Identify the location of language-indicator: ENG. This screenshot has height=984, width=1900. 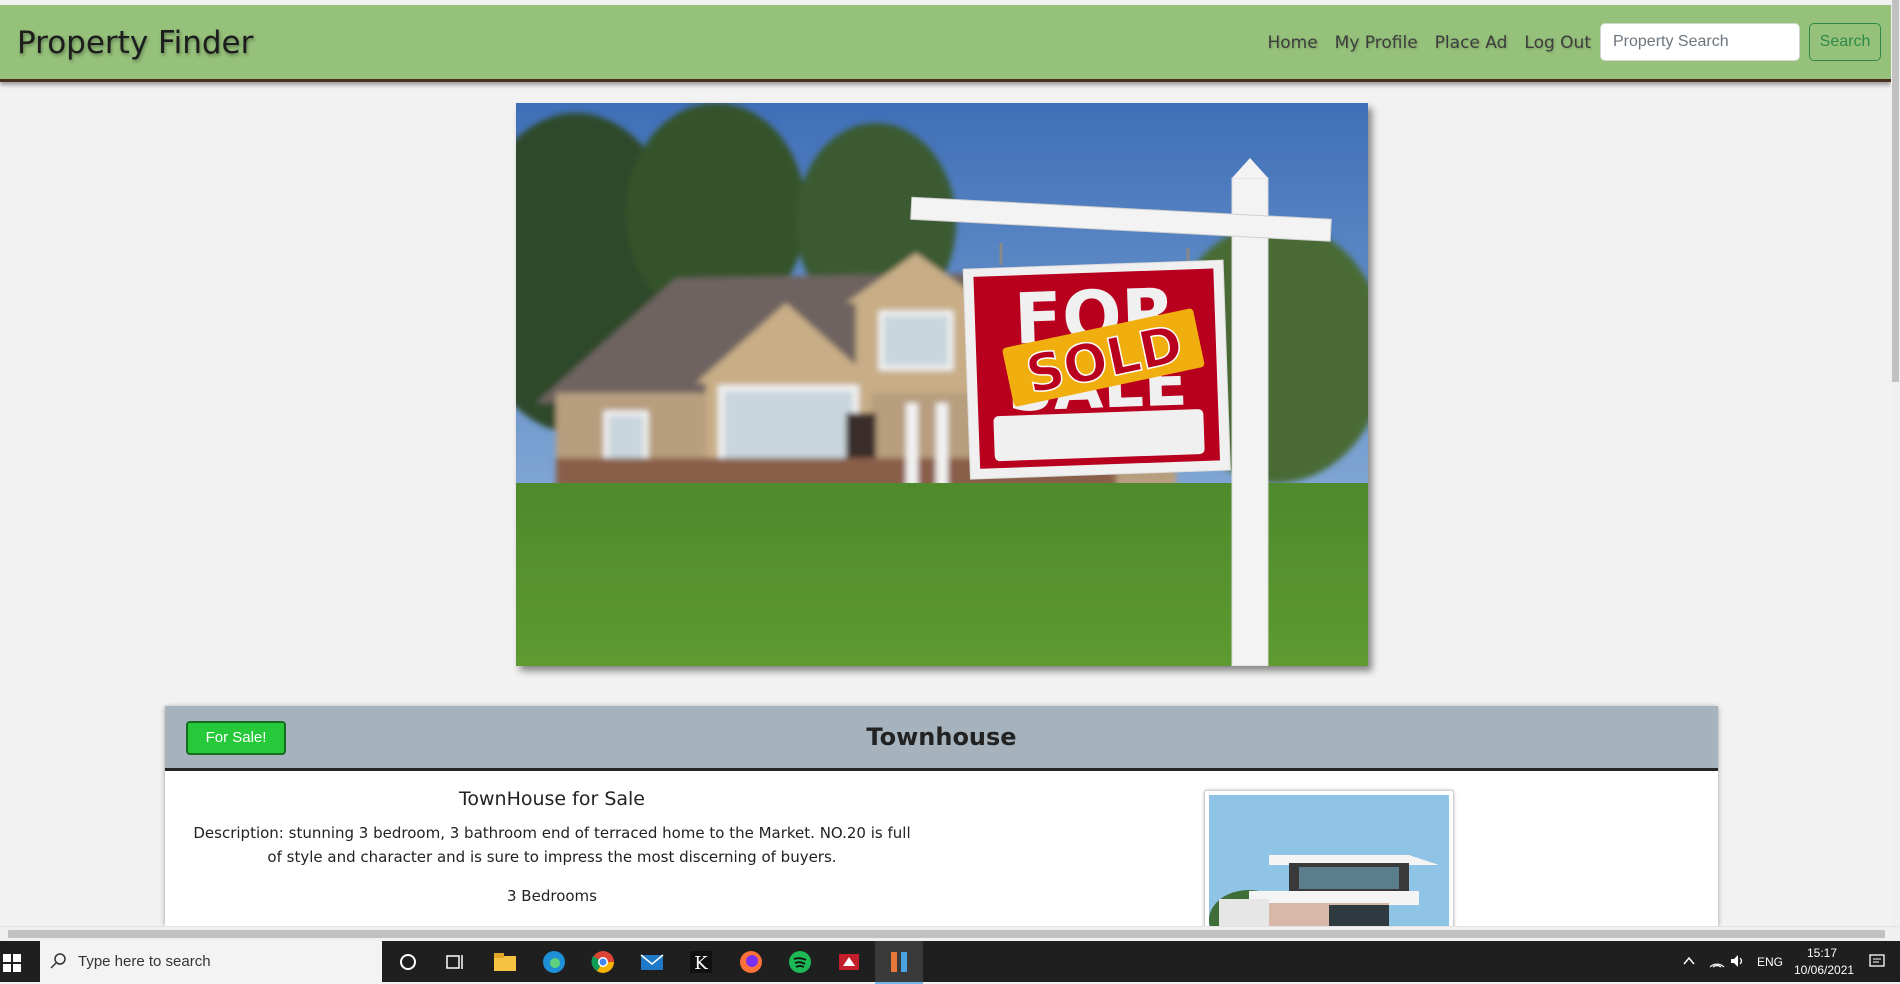
(1770, 962).